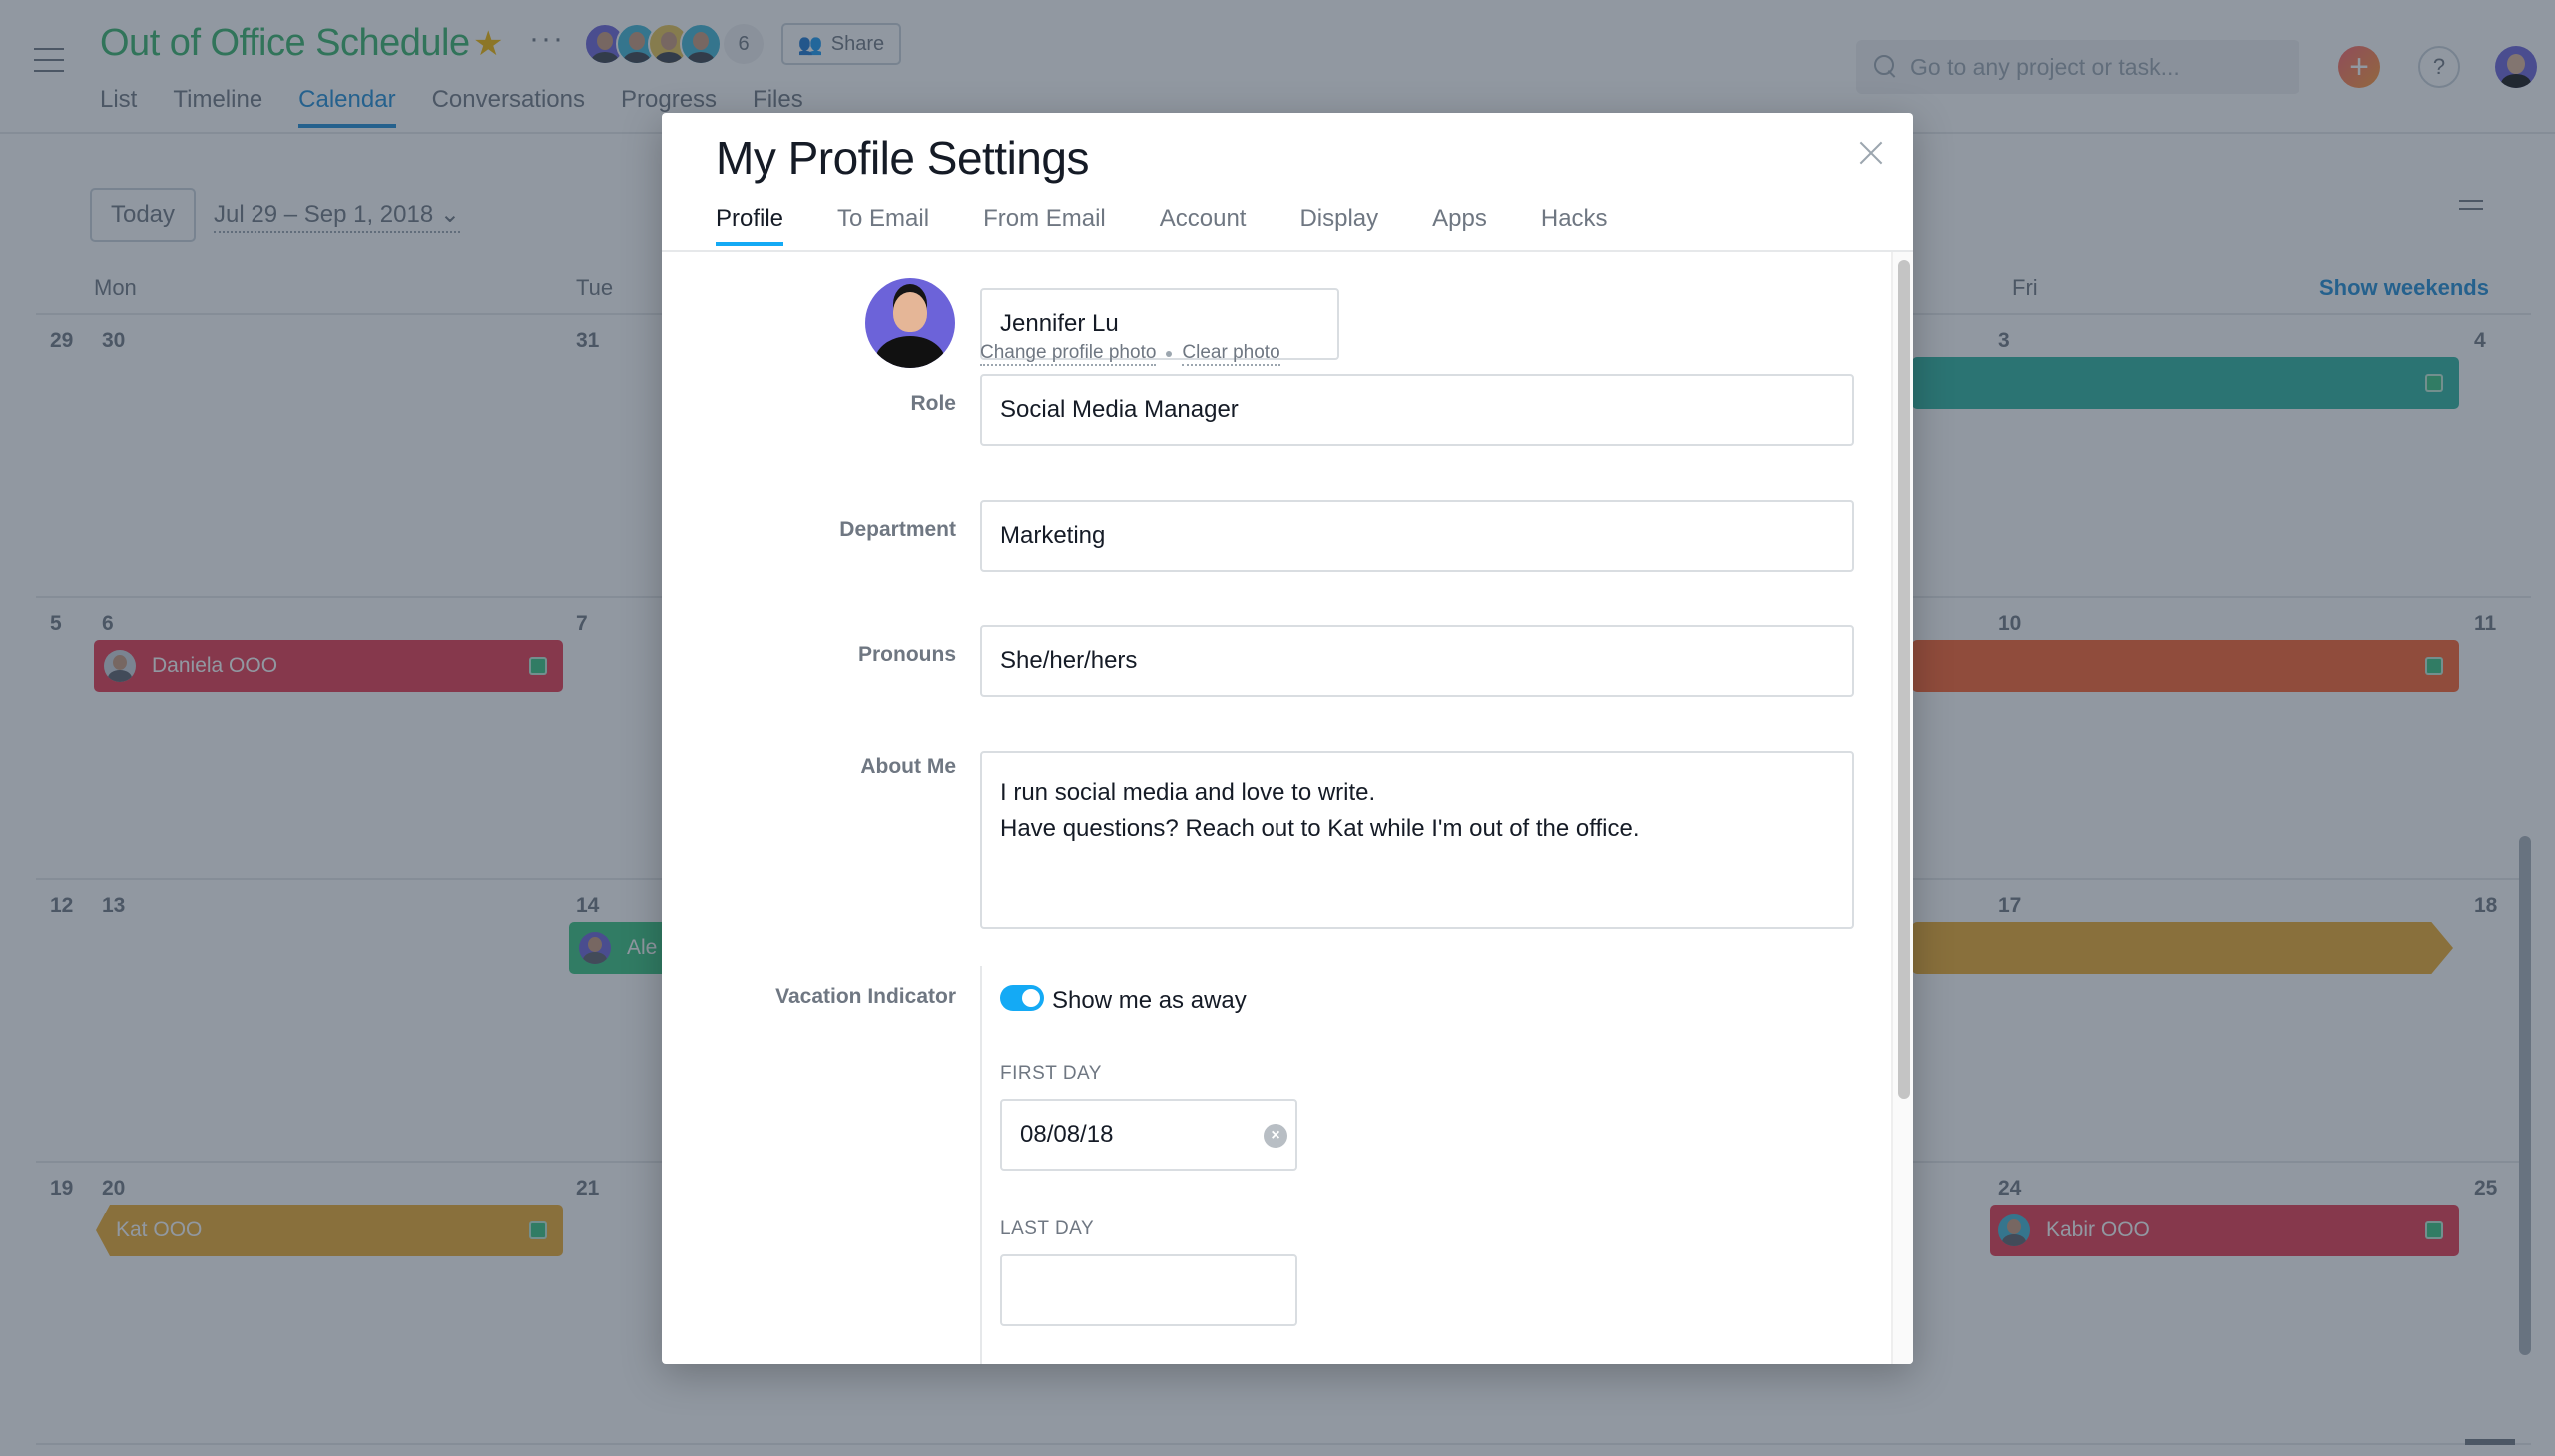 Image resolution: width=2555 pixels, height=1456 pixels. Describe the element at coordinates (1871, 153) in the screenshot. I see `close-icon` at that location.